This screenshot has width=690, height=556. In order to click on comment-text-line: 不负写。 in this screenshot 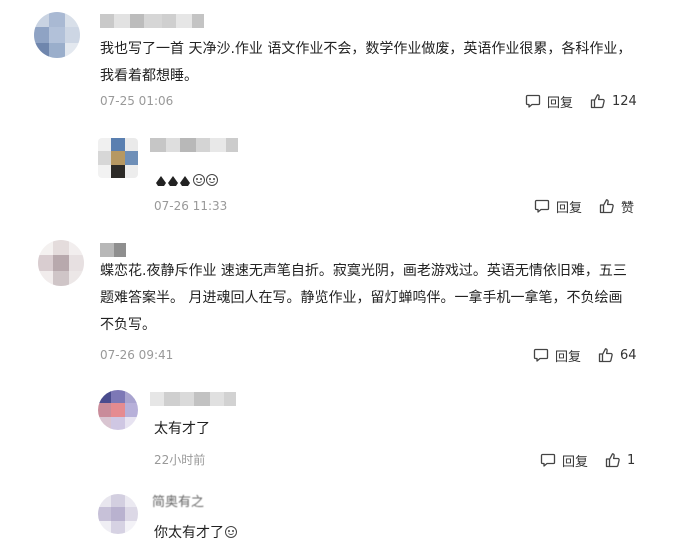, I will do `click(128, 325)`.